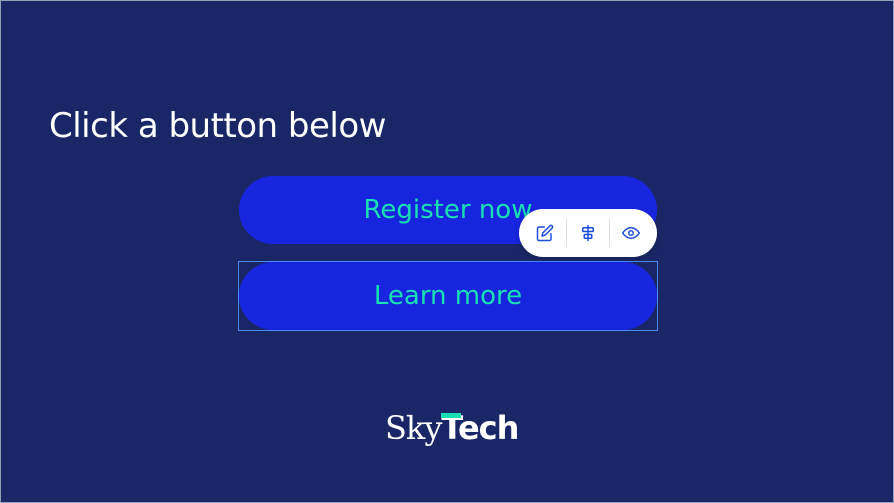  I want to click on skytech-logo: Sky Tech, so click(452, 428).